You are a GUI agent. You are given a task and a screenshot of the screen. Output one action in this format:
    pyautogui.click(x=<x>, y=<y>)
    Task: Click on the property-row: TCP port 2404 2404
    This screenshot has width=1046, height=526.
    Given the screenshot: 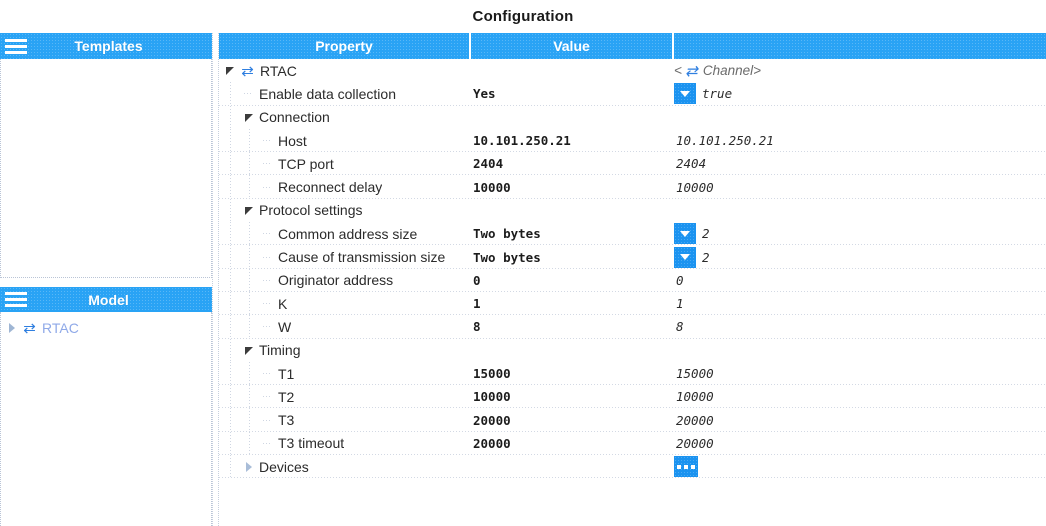 What is the action you would take?
    pyautogui.click(x=632, y=164)
    